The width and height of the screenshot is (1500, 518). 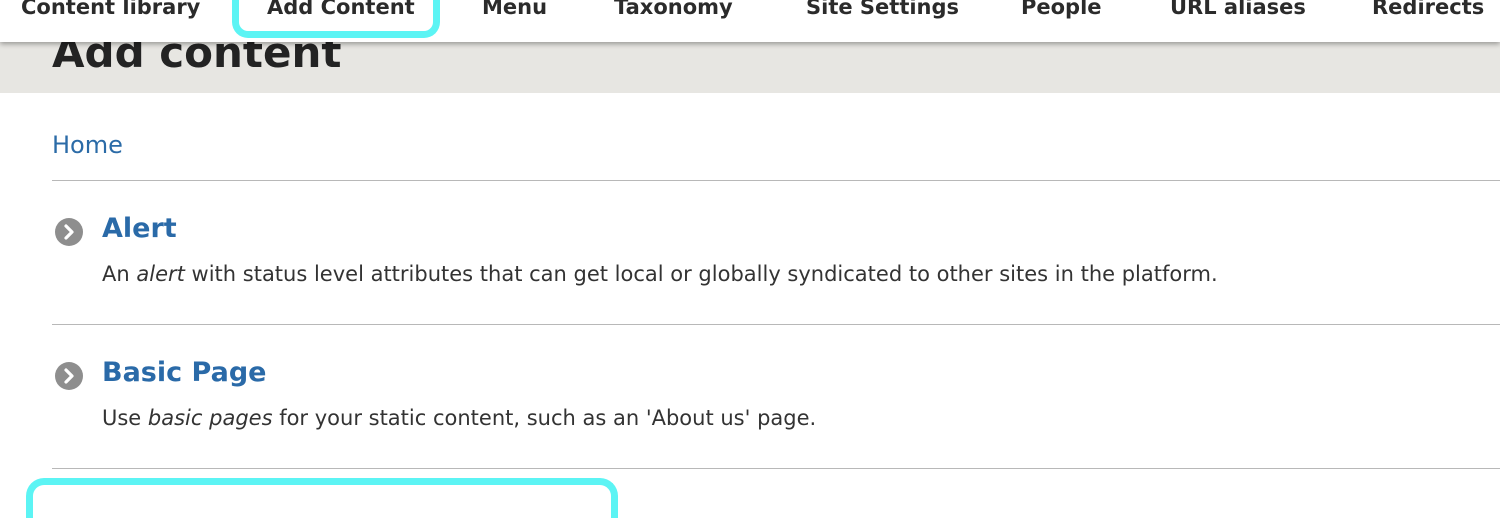 What do you see at coordinates (1061, 13) in the screenshot?
I see `toolbar-item-people: People` at bounding box center [1061, 13].